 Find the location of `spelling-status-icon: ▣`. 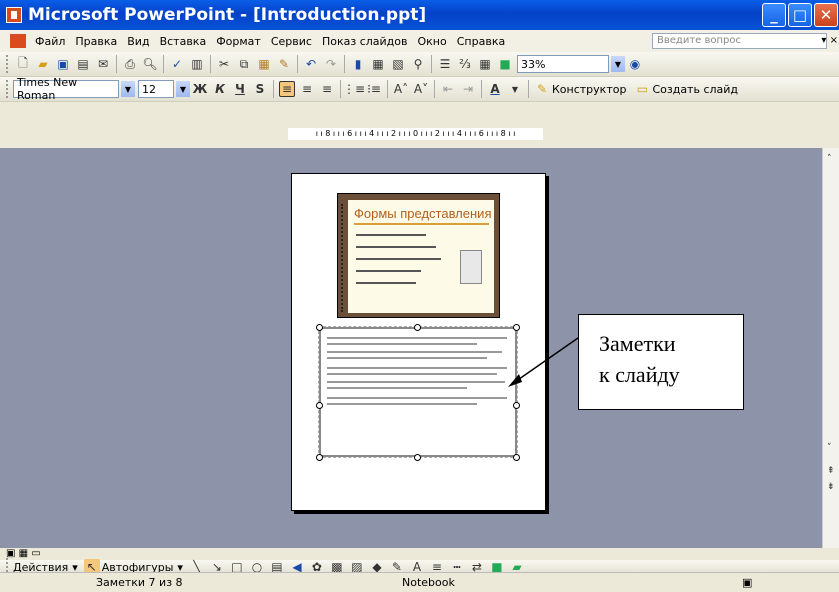

spelling-status-icon: ▣ is located at coordinates (747, 582).